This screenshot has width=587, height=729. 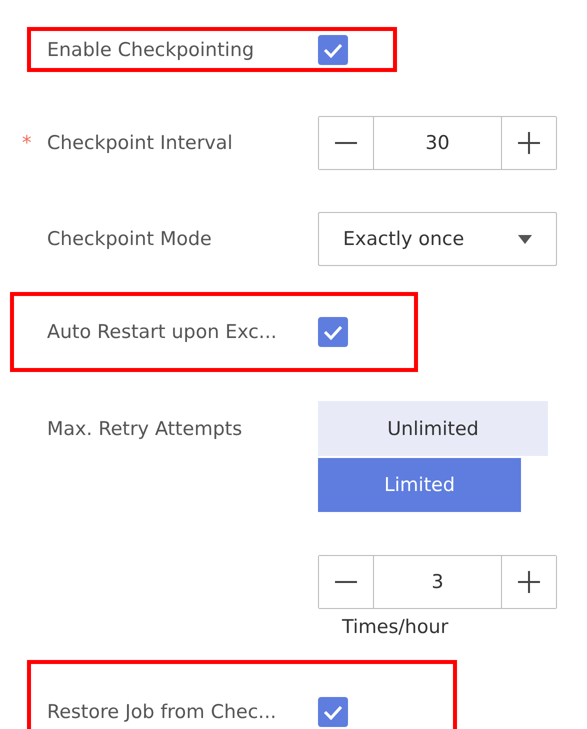 I want to click on required-mark: *, so click(x=27, y=143).